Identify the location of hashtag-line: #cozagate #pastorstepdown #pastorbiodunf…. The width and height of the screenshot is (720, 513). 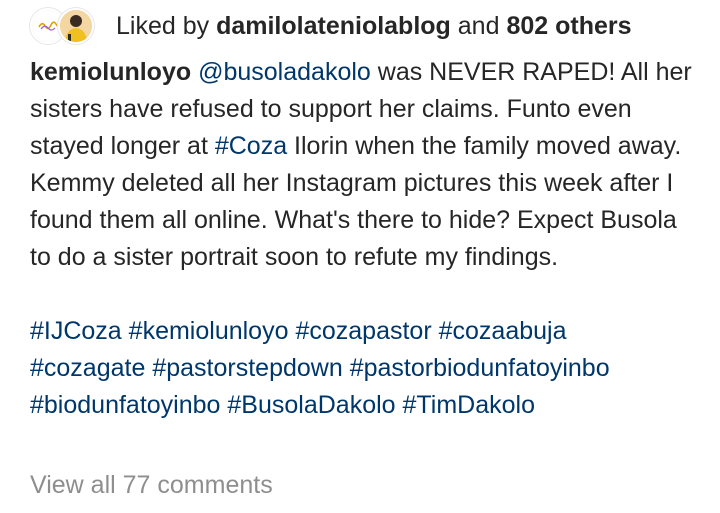
(365, 368).